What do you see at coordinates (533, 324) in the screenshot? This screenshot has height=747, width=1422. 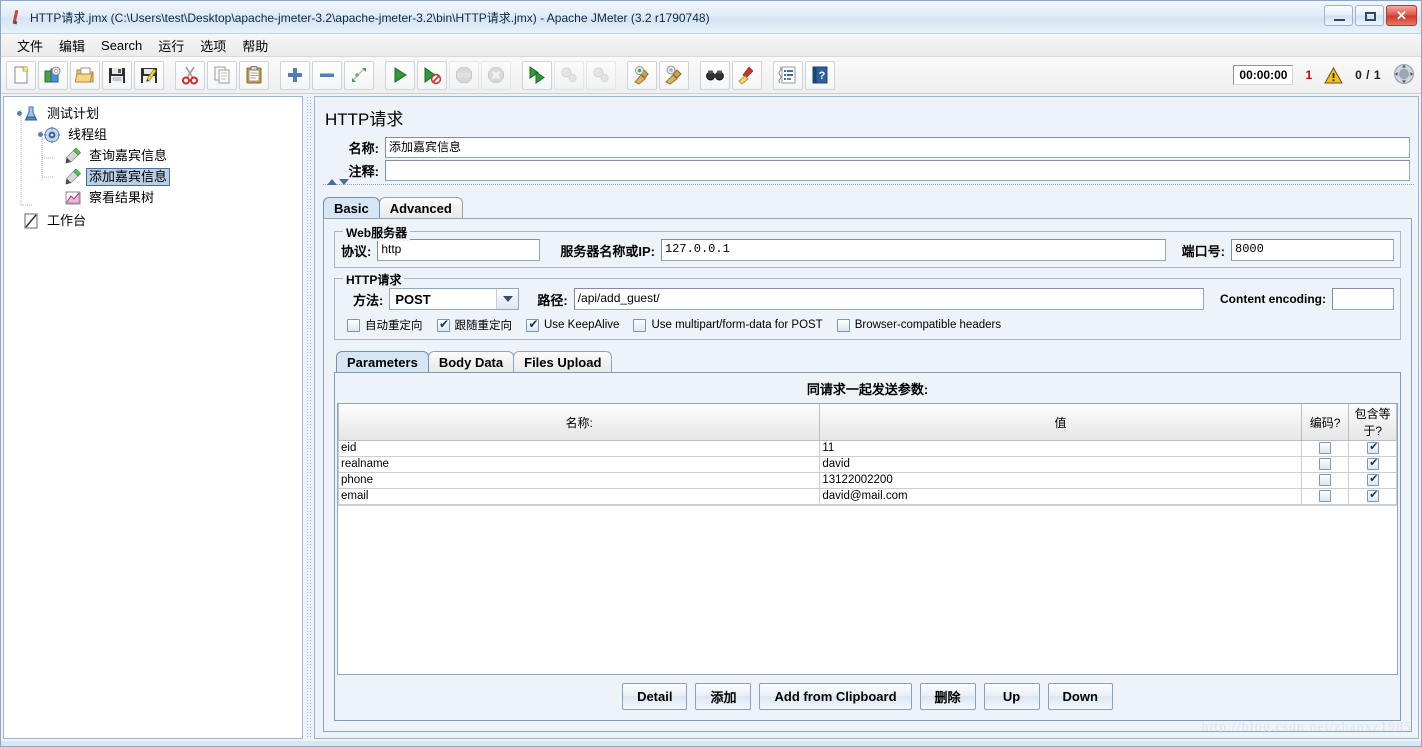 I see `checkbox-keepalive` at bounding box center [533, 324].